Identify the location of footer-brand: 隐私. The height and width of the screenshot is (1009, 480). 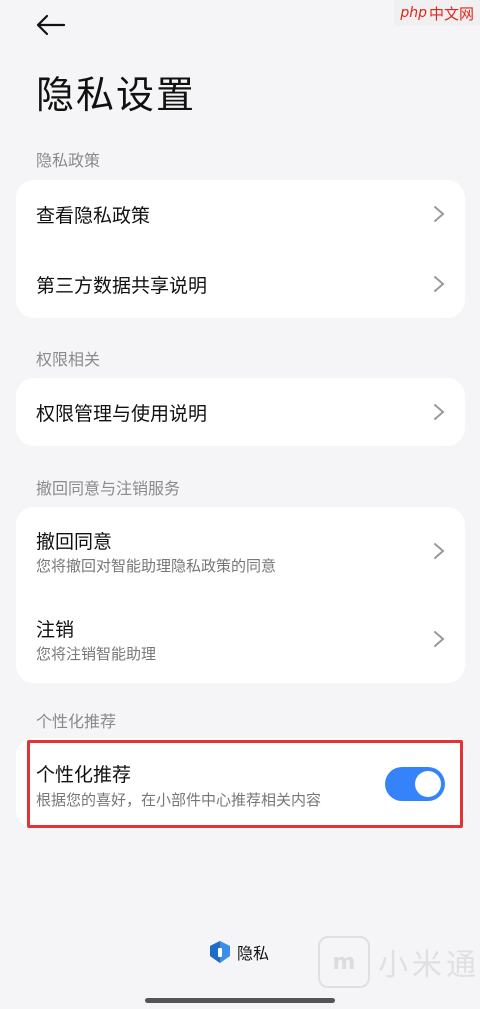
(239, 952).